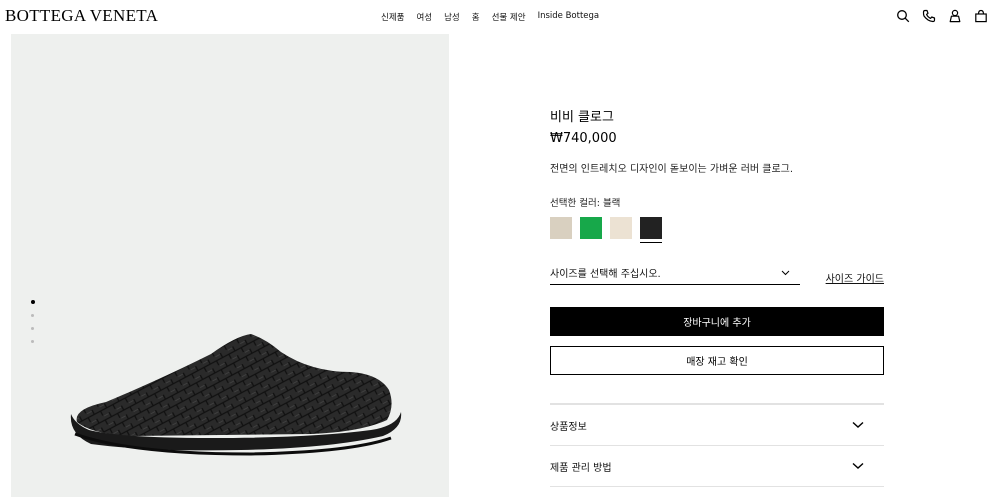  I want to click on header-icons, so click(942, 16).